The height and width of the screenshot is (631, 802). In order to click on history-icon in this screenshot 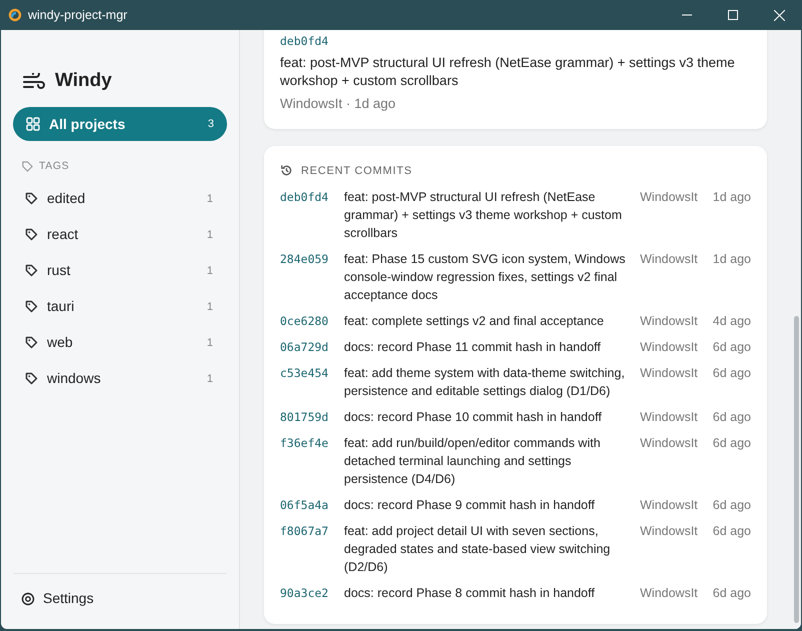, I will do `click(286, 171)`.